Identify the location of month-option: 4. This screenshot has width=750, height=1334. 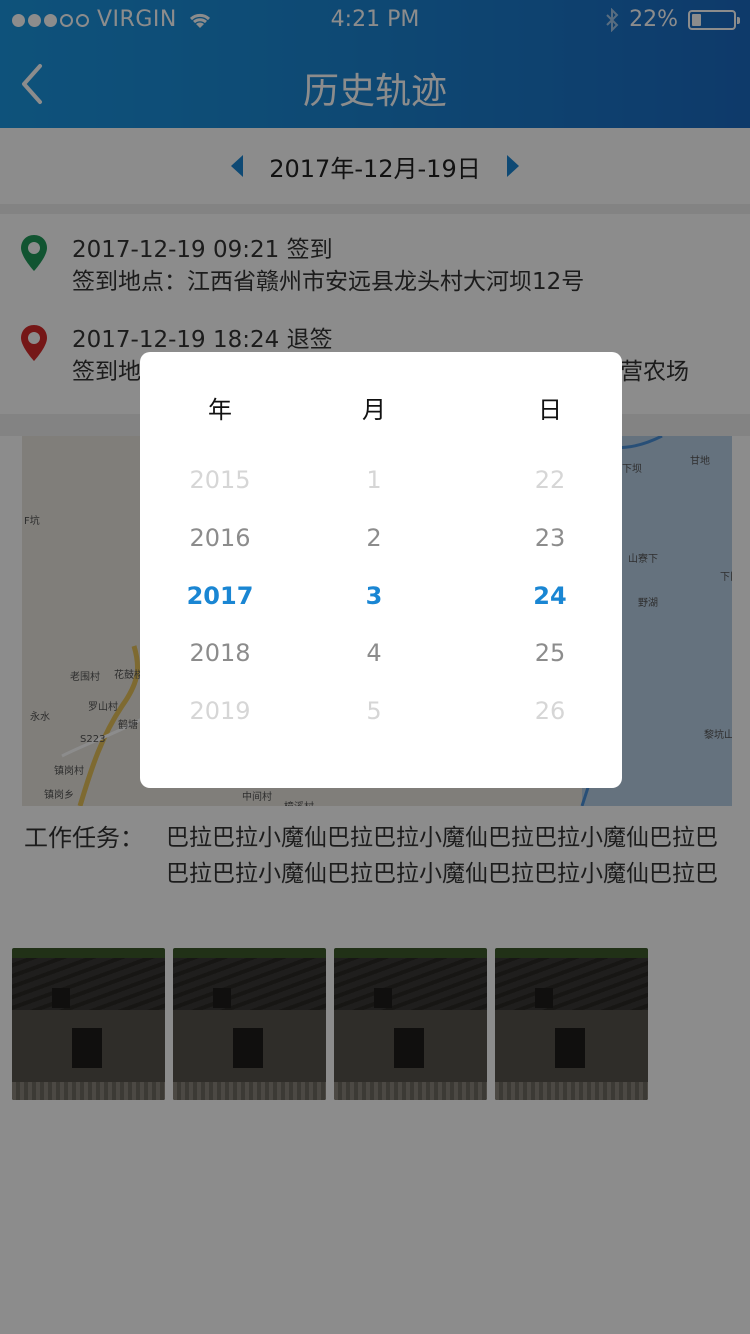
(374, 653).